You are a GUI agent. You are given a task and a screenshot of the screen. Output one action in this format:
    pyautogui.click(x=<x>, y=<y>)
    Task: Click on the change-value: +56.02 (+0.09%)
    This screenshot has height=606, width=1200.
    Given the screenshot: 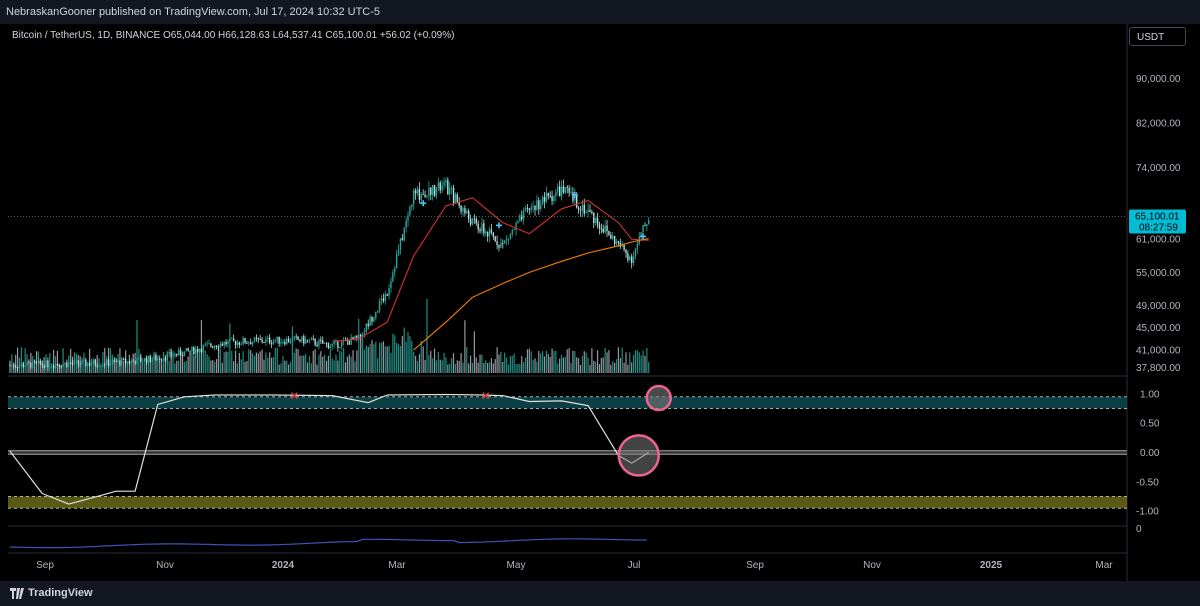 What is the action you would take?
    pyautogui.click(x=417, y=35)
    